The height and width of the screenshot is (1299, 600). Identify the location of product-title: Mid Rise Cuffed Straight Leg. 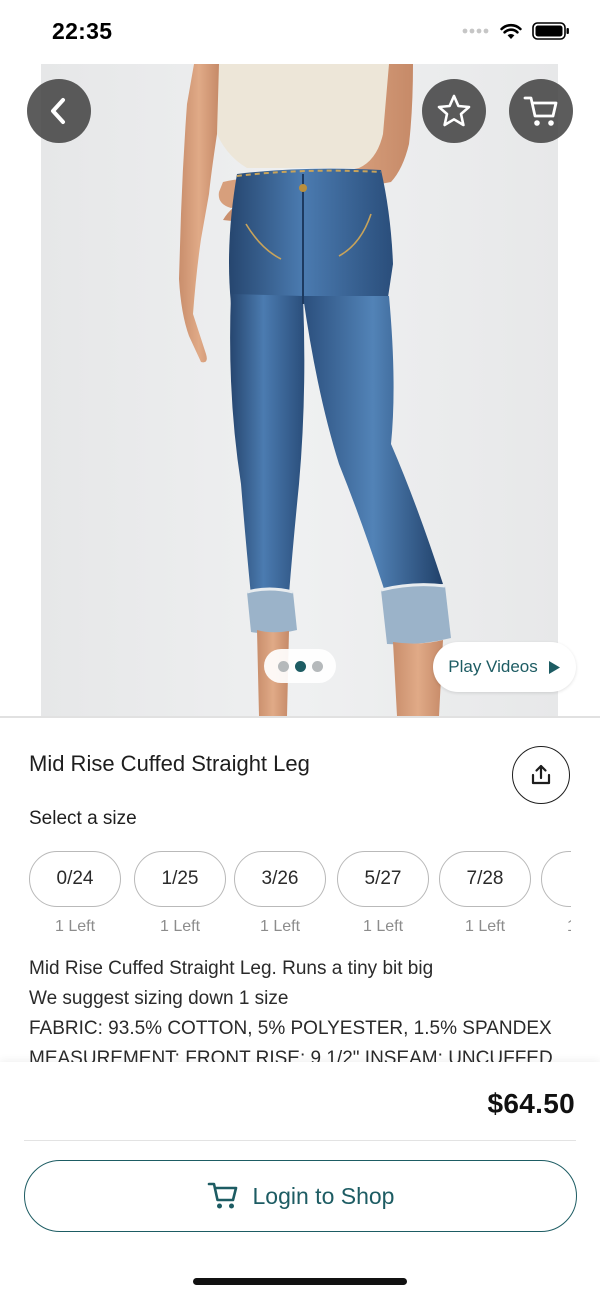
(169, 763).